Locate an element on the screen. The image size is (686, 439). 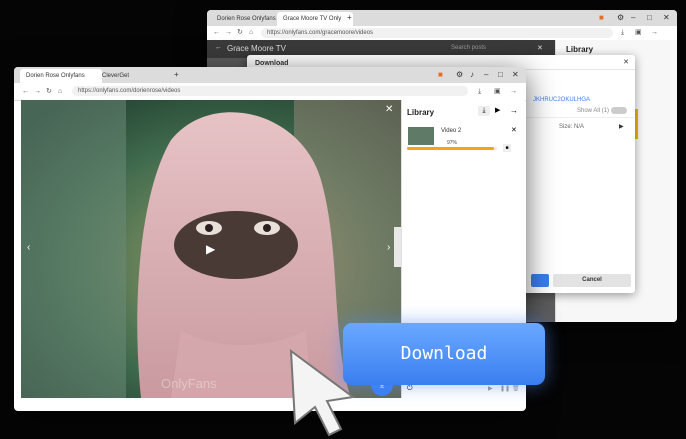
pause-icon: ❚❚ is located at coordinates (505, 388).